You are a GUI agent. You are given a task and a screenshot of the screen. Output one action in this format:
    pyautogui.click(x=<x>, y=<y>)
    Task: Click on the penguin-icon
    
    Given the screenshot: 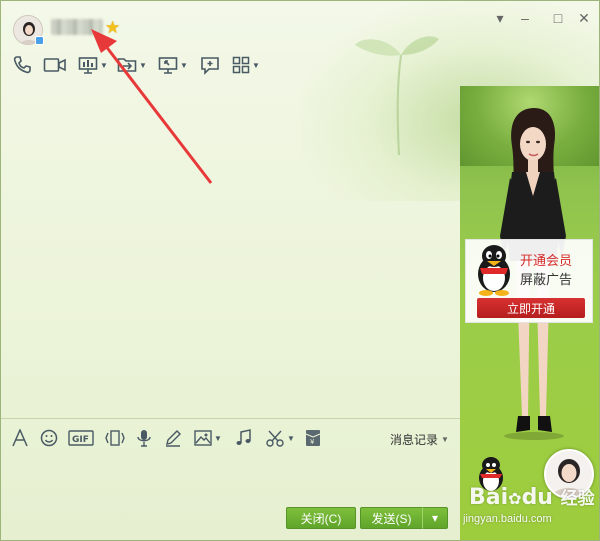 What is the action you would take?
    pyautogui.click(x=494, y=270)
    